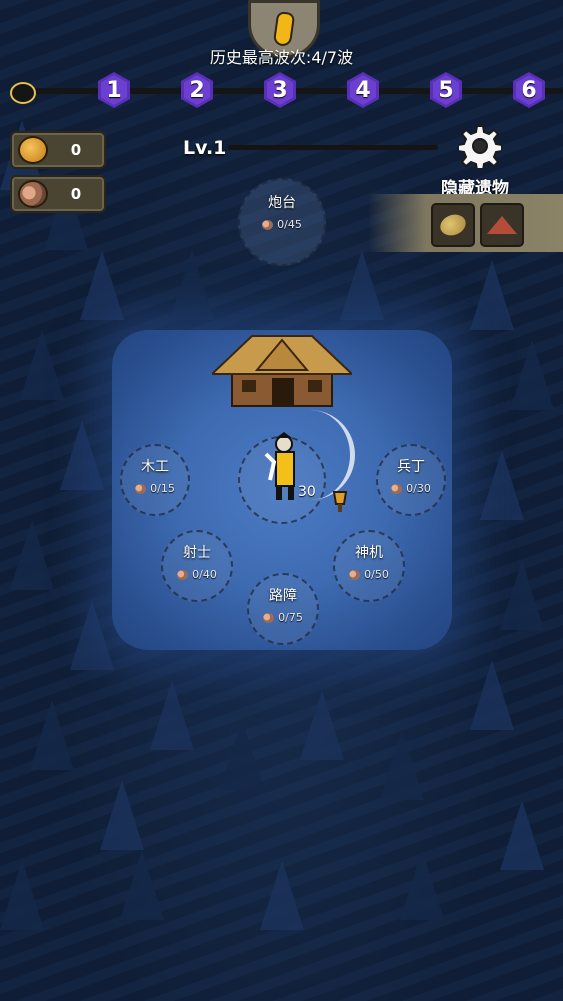  I want to click on gold-counter: 0, so click(58, 150).